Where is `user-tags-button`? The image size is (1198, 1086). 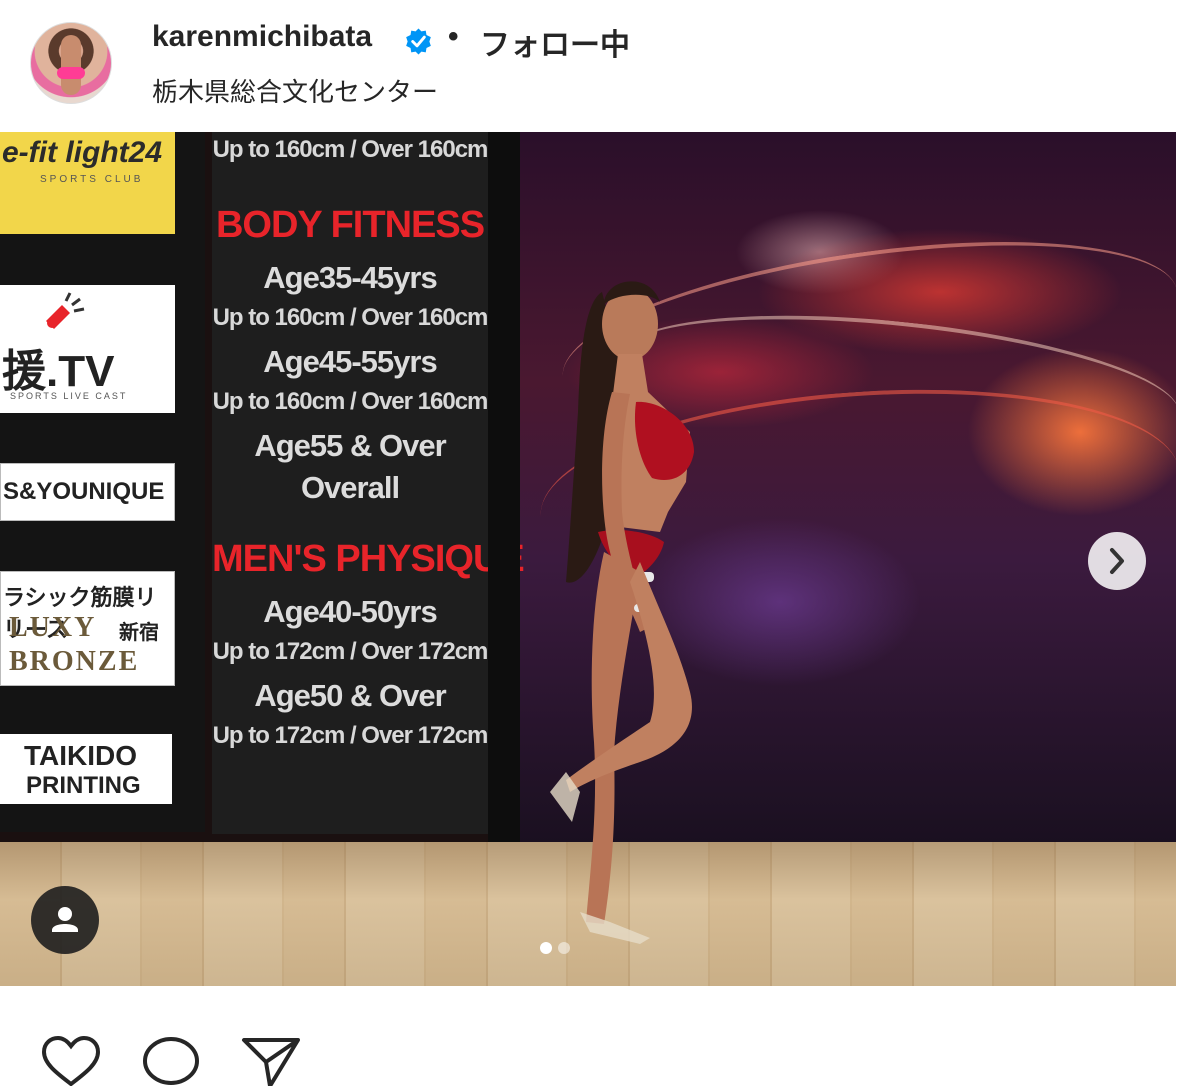
user-tags-button is located at coordinates (65, 920).